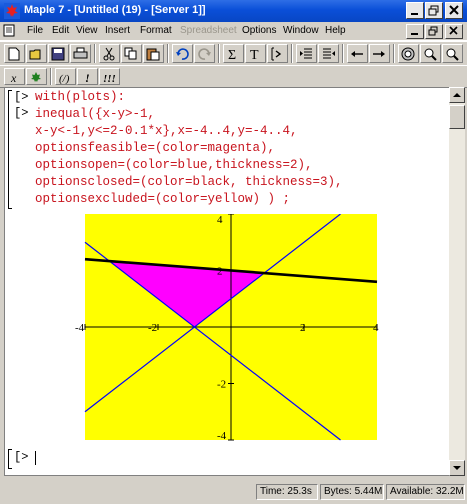  I want to click on printer-icon, so click(80, 53).